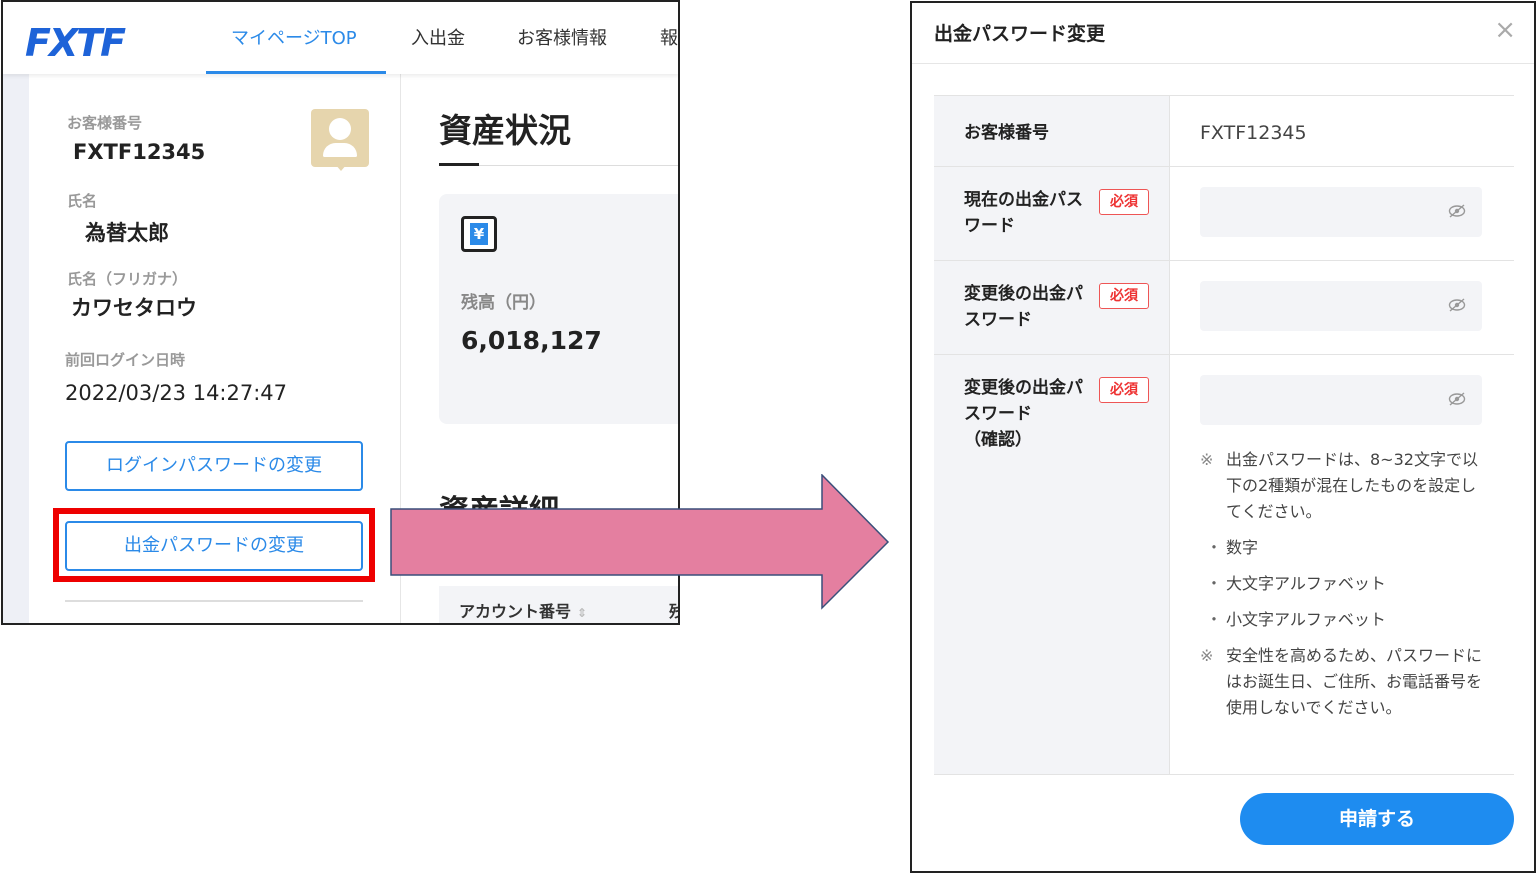 This screenshot has height=874, width=1538. What do you see at coordinates (459, 164) in the screenshot?
I see `title-accent` at bounding box center [459, 164].